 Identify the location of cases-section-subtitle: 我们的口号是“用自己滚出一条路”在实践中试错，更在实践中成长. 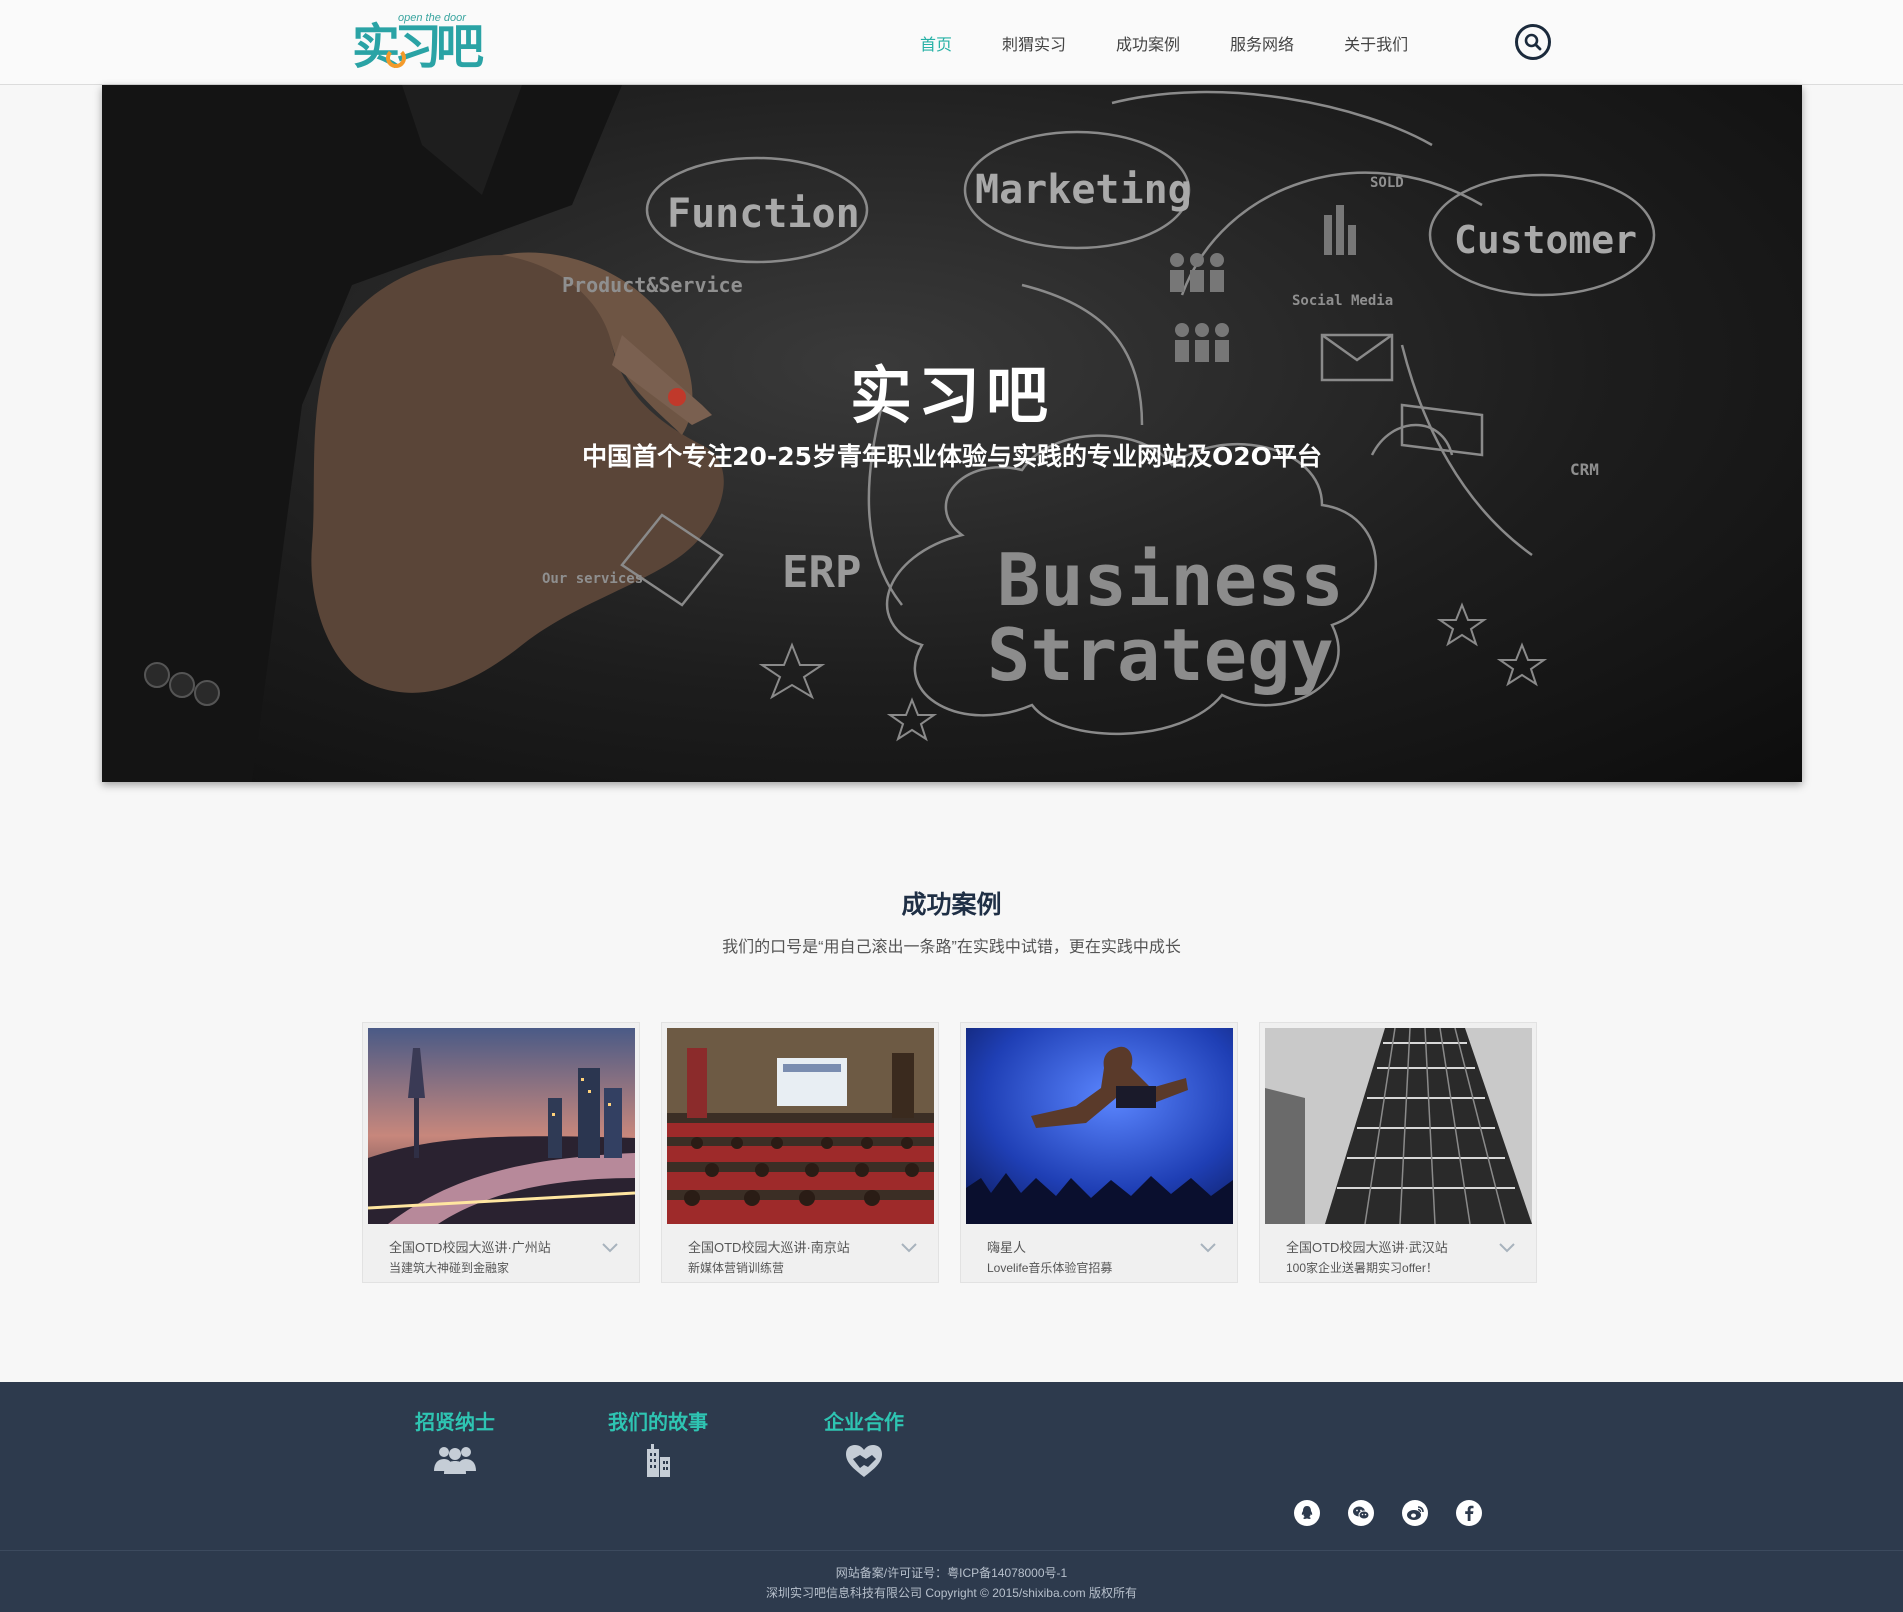
(951, 947).